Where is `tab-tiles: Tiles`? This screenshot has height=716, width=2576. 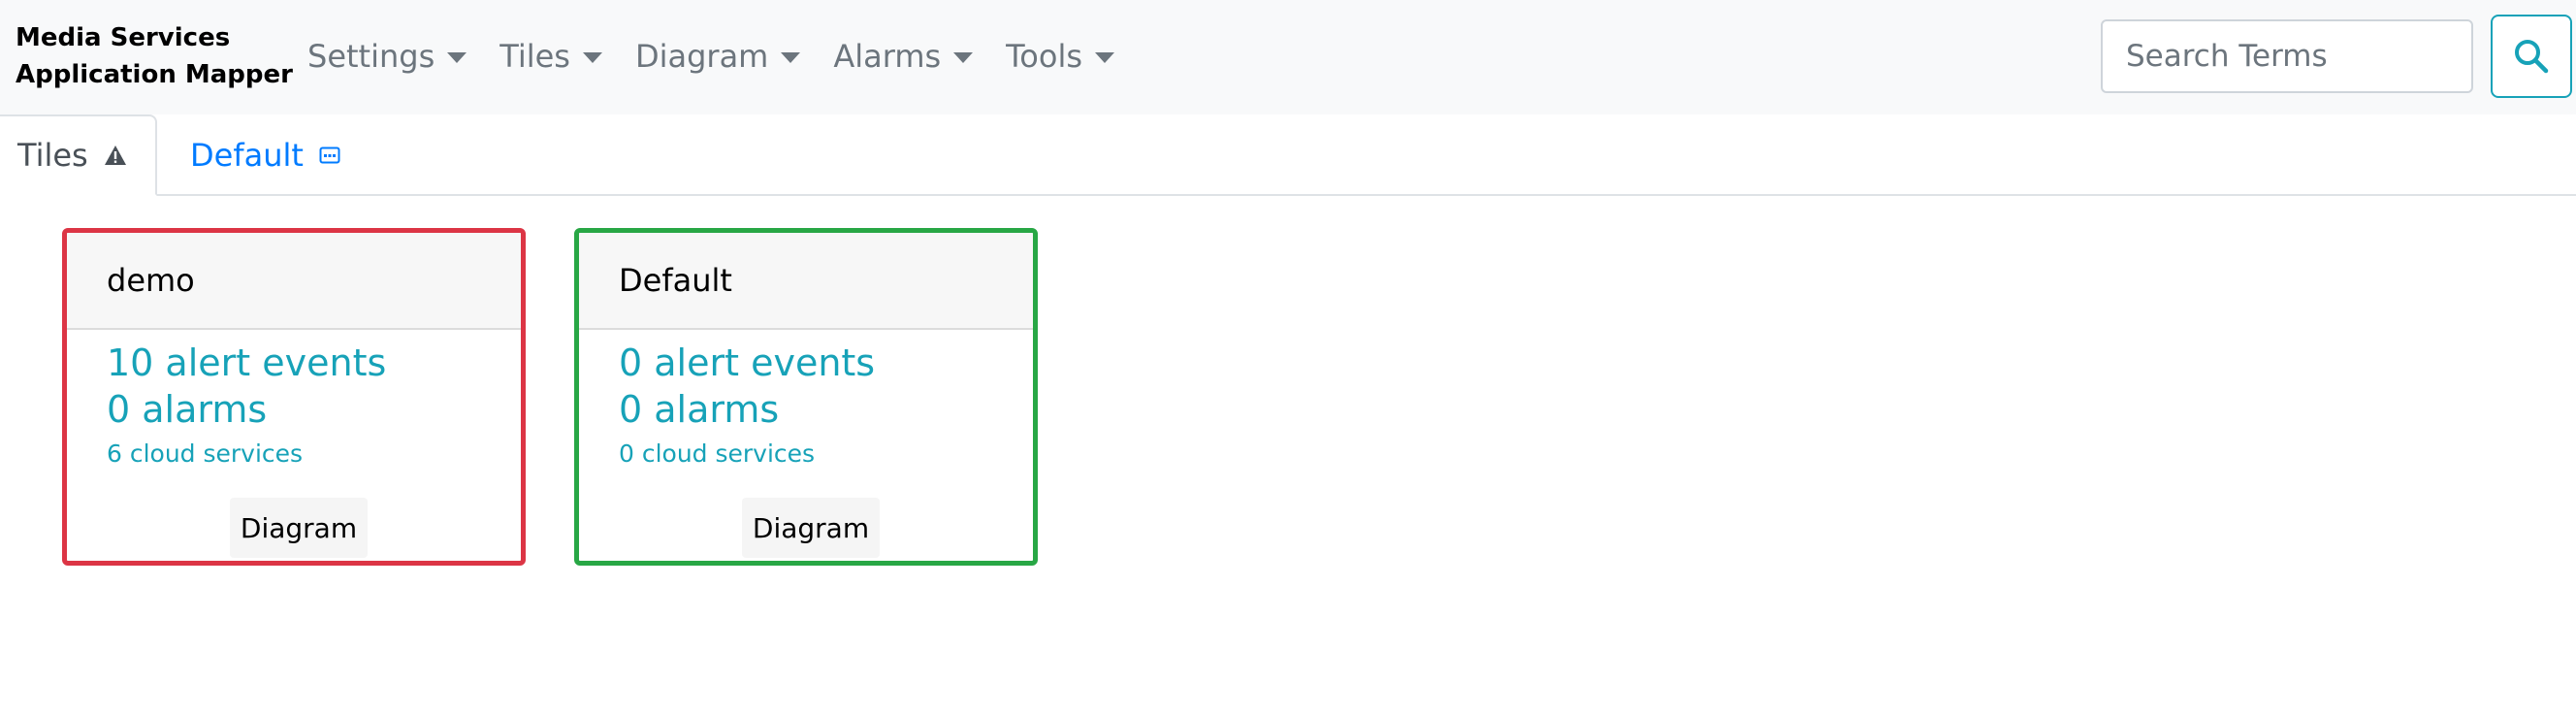
tab-tiles: Tiles is located at coordinates (78, 155).